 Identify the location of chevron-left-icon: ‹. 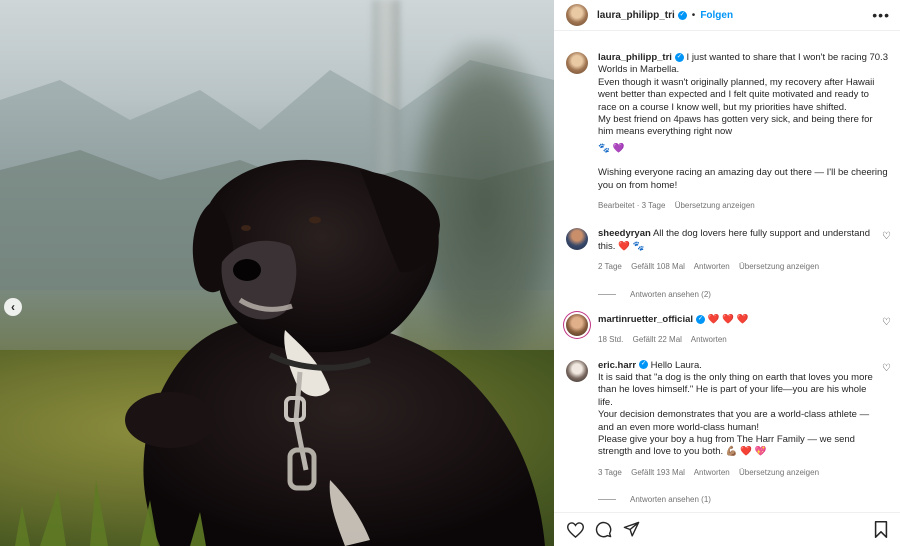
(13, 307).